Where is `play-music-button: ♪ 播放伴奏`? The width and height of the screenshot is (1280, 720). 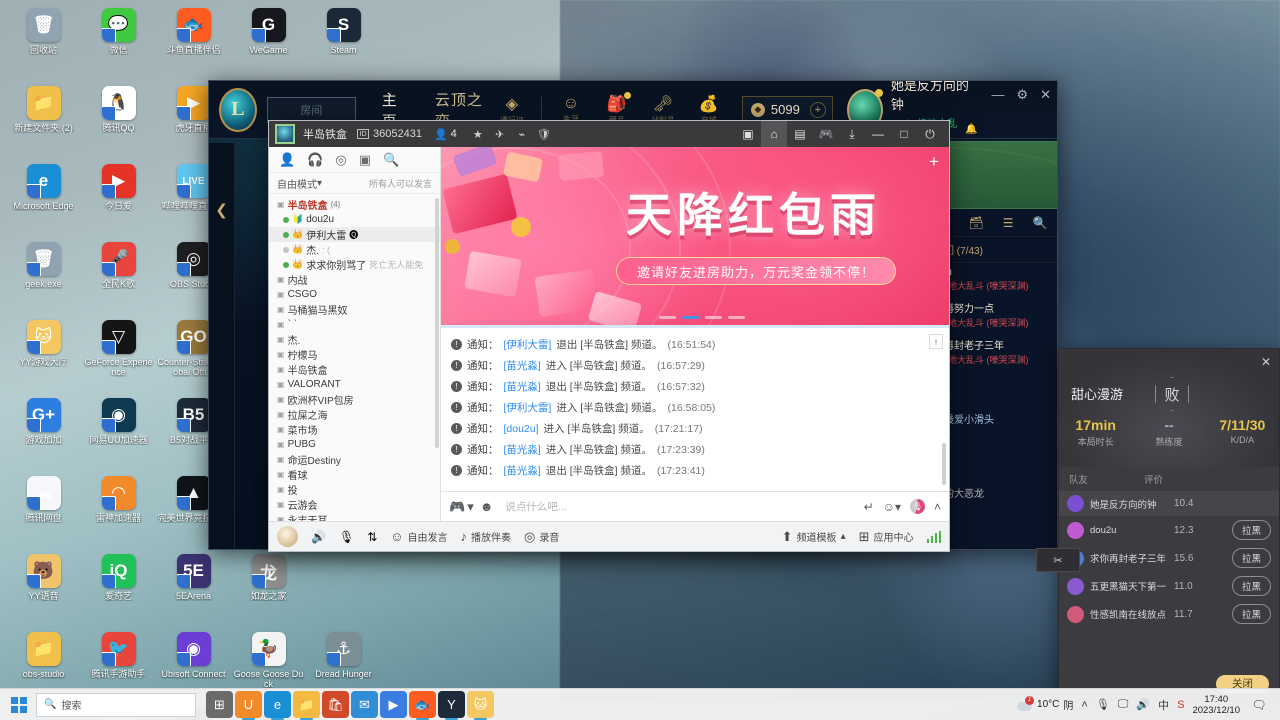 play-music-button: ♪ 播放伴奏 is located at coordinates (486, 536).